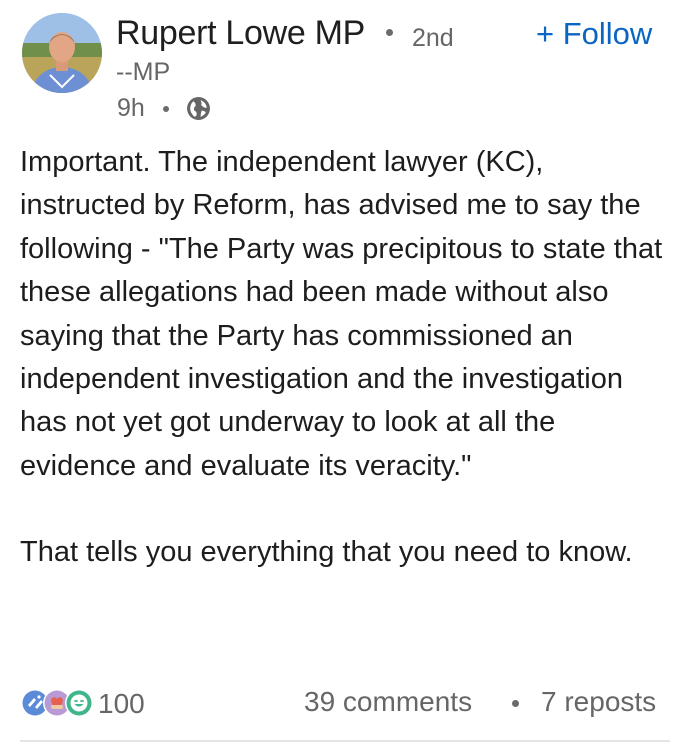 The width and height of the screenshot is (690, 750). I want to click on reactions-summary: 100, so click(82, 704).